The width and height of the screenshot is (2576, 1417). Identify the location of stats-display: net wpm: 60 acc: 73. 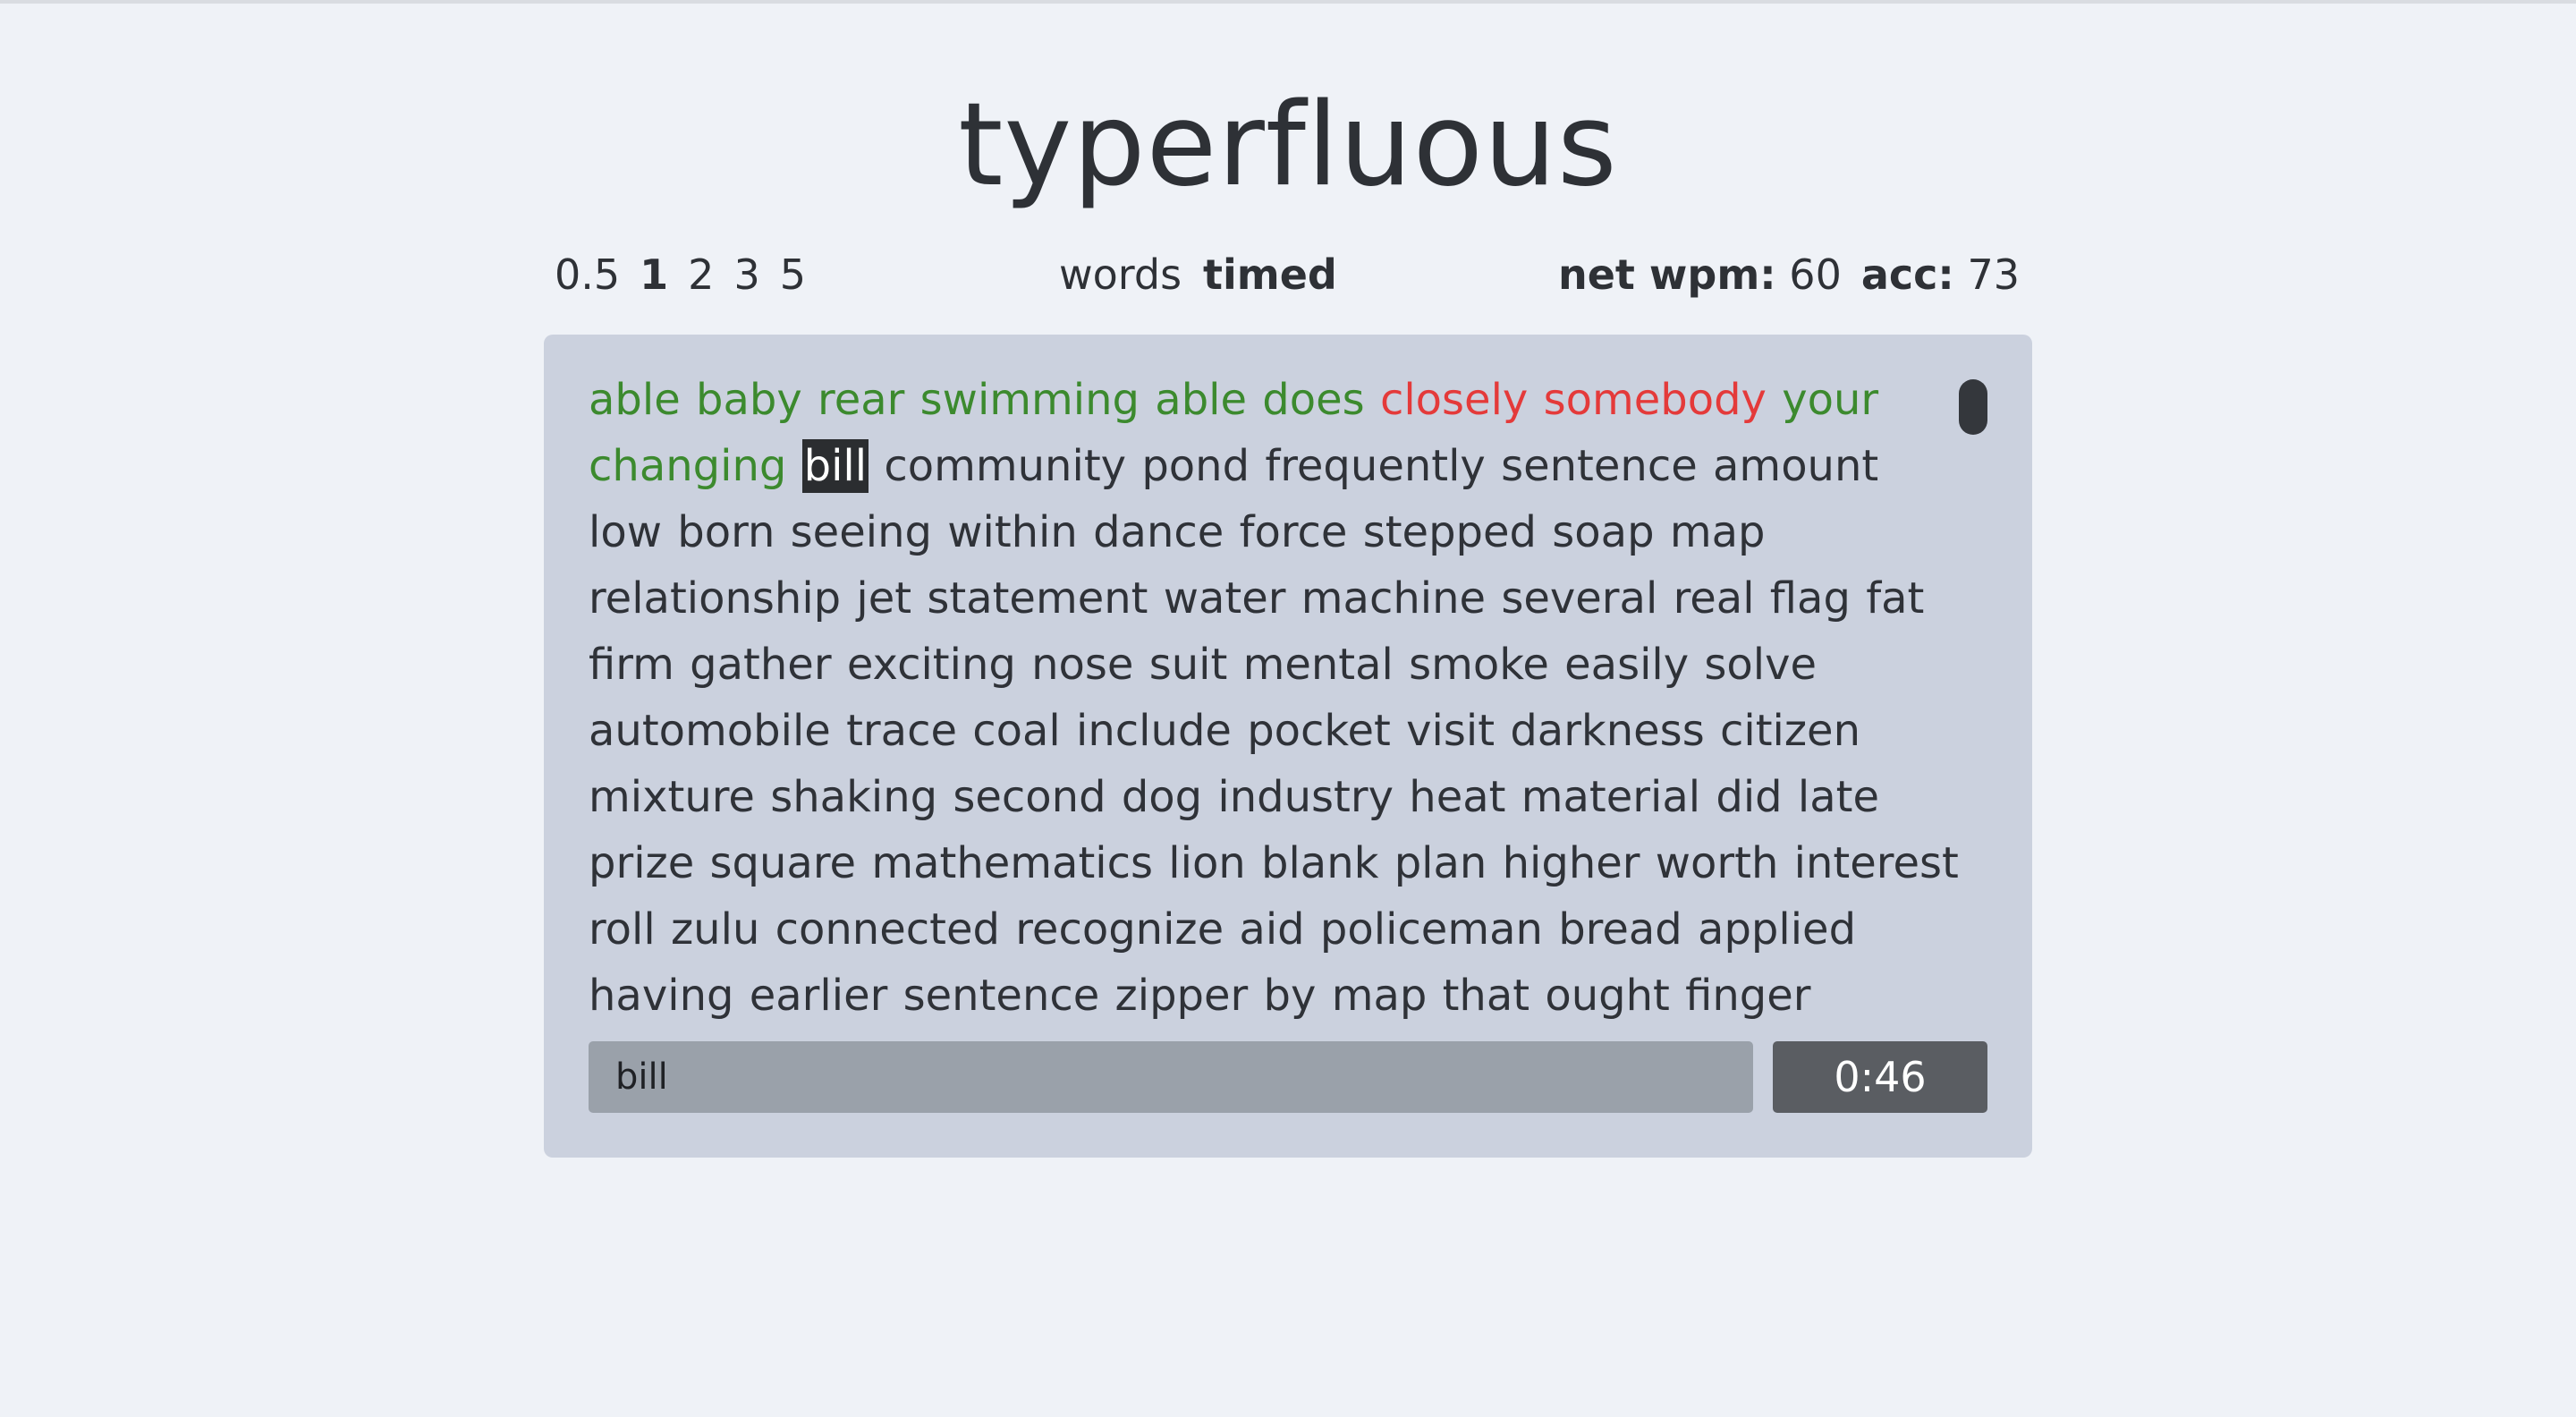
(1789, 274).